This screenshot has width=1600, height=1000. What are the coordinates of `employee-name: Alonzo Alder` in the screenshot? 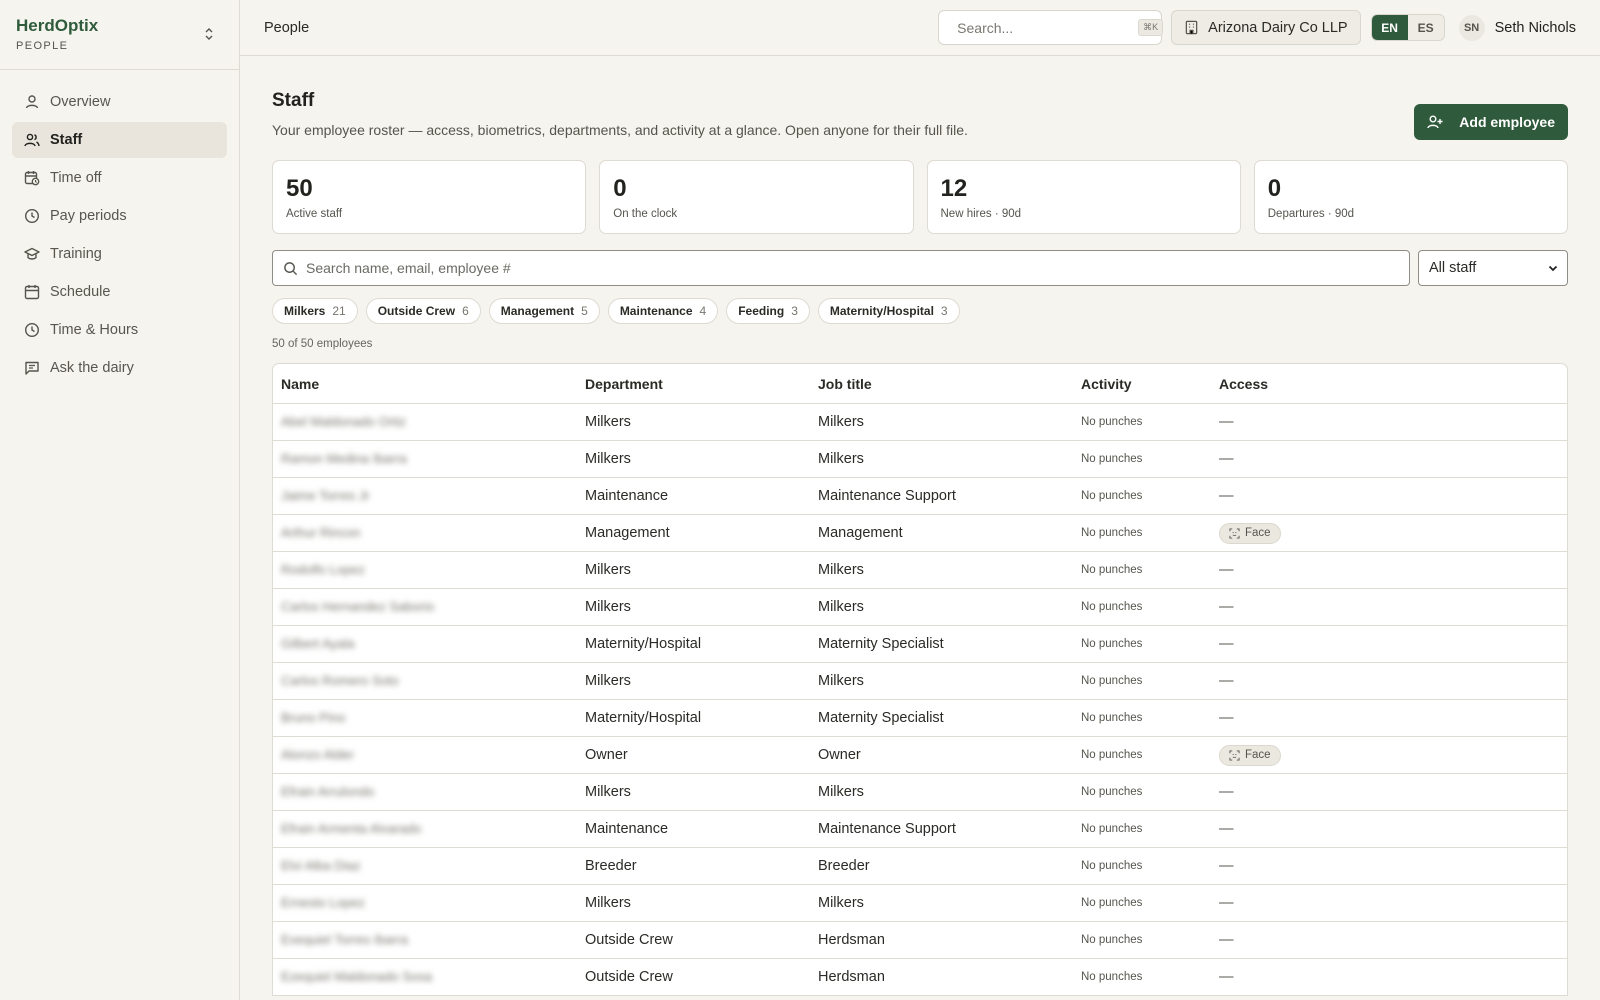 It's located at (317, 754).